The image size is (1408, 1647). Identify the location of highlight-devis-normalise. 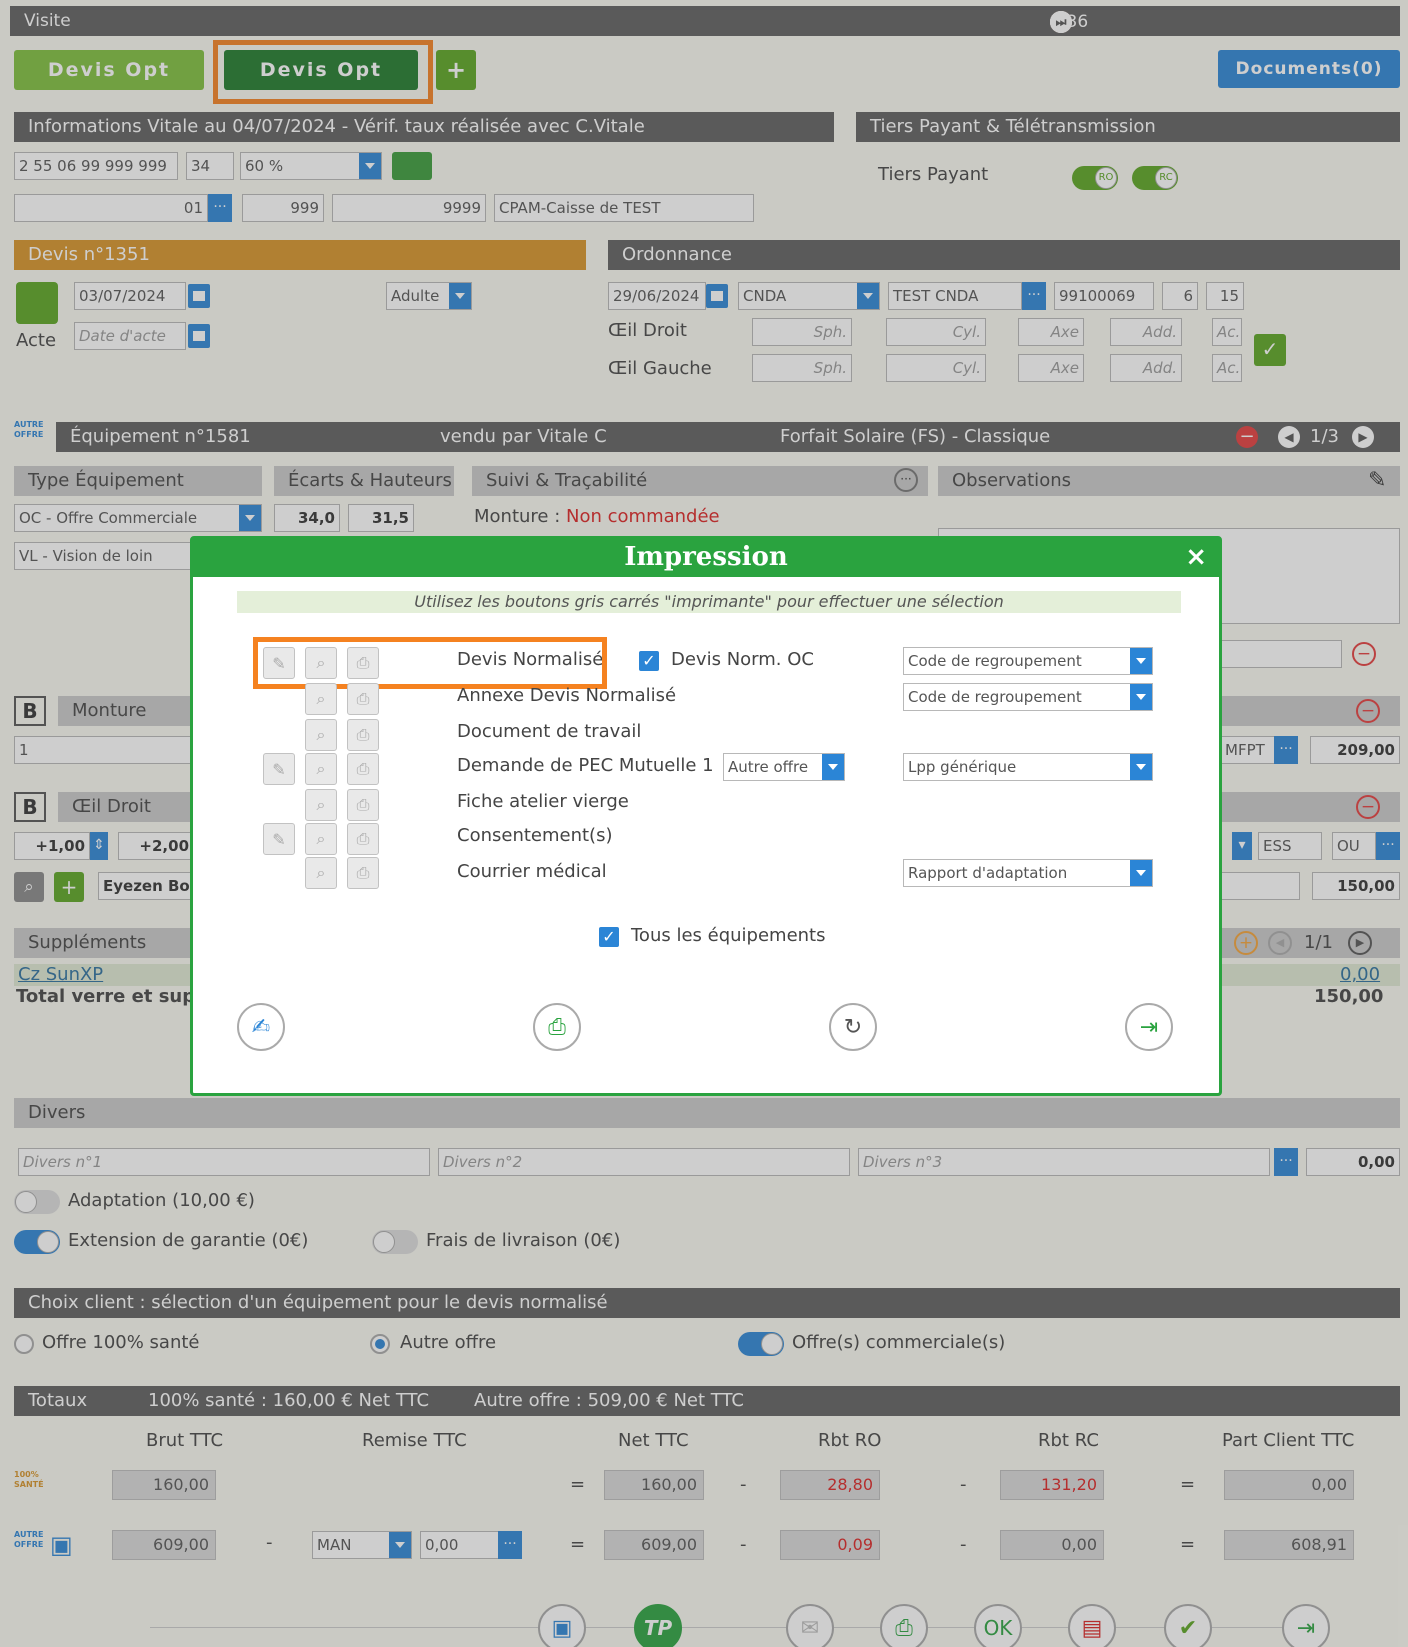
(430, 663).